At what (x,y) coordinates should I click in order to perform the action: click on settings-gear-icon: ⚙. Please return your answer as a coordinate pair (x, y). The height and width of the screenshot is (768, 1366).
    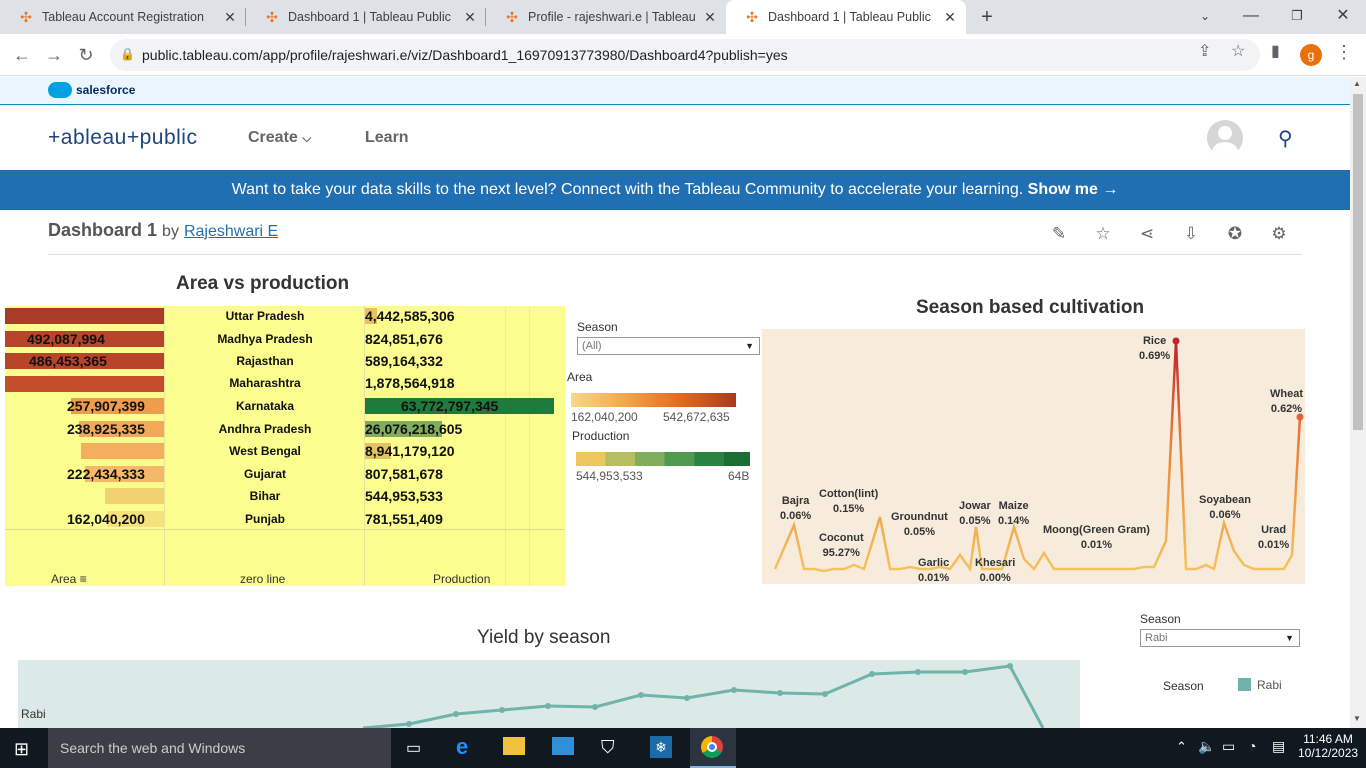
    Looking at the image, I should click on (1279, 234).